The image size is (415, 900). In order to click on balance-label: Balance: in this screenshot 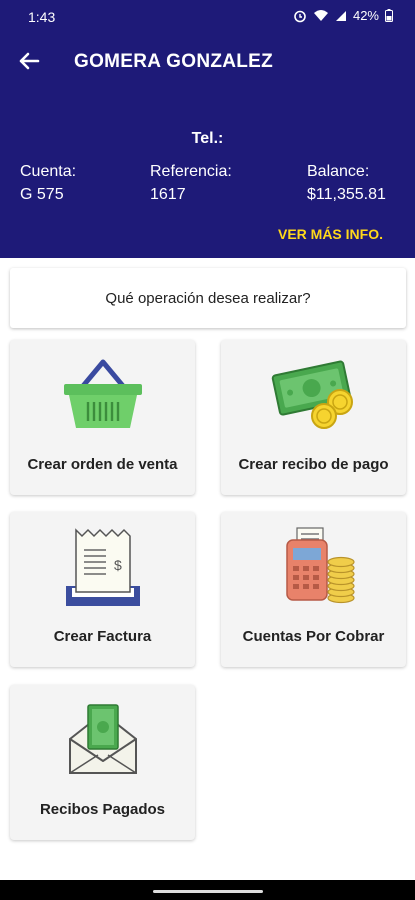, I will do `click(338, 171)`.